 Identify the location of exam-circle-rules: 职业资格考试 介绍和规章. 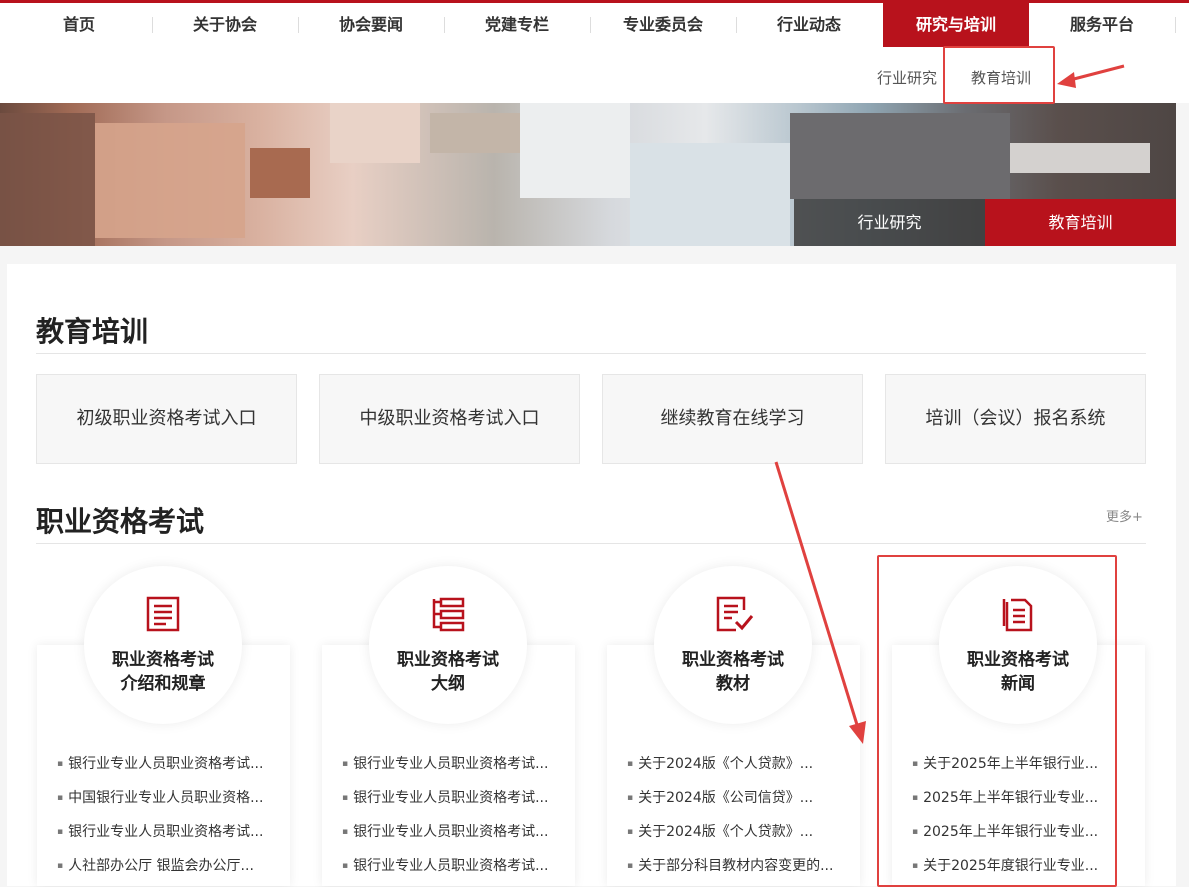
(163, 645).